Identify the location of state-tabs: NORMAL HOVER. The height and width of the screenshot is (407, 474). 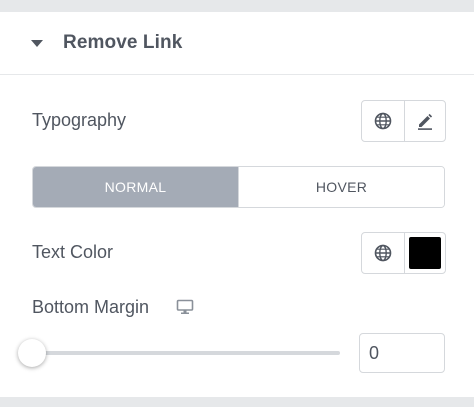
(238, 187).